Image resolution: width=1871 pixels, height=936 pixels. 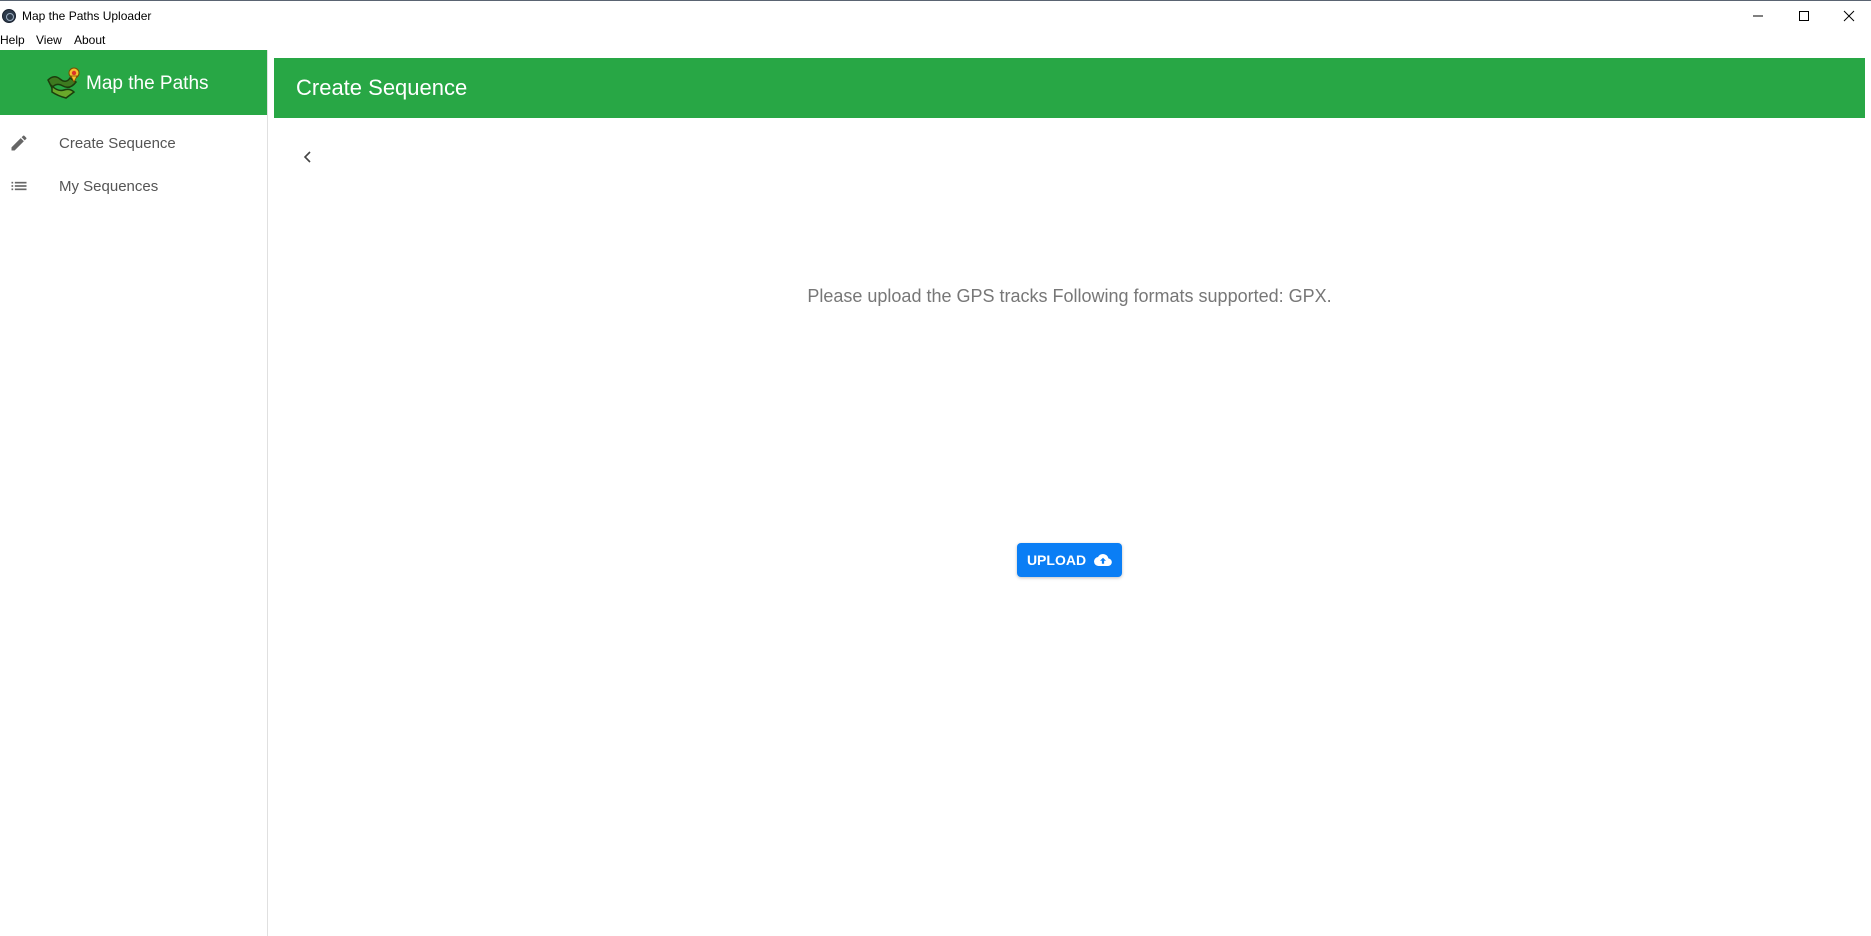 I want to click on map-logo-icon, so click(x=63, y=83).